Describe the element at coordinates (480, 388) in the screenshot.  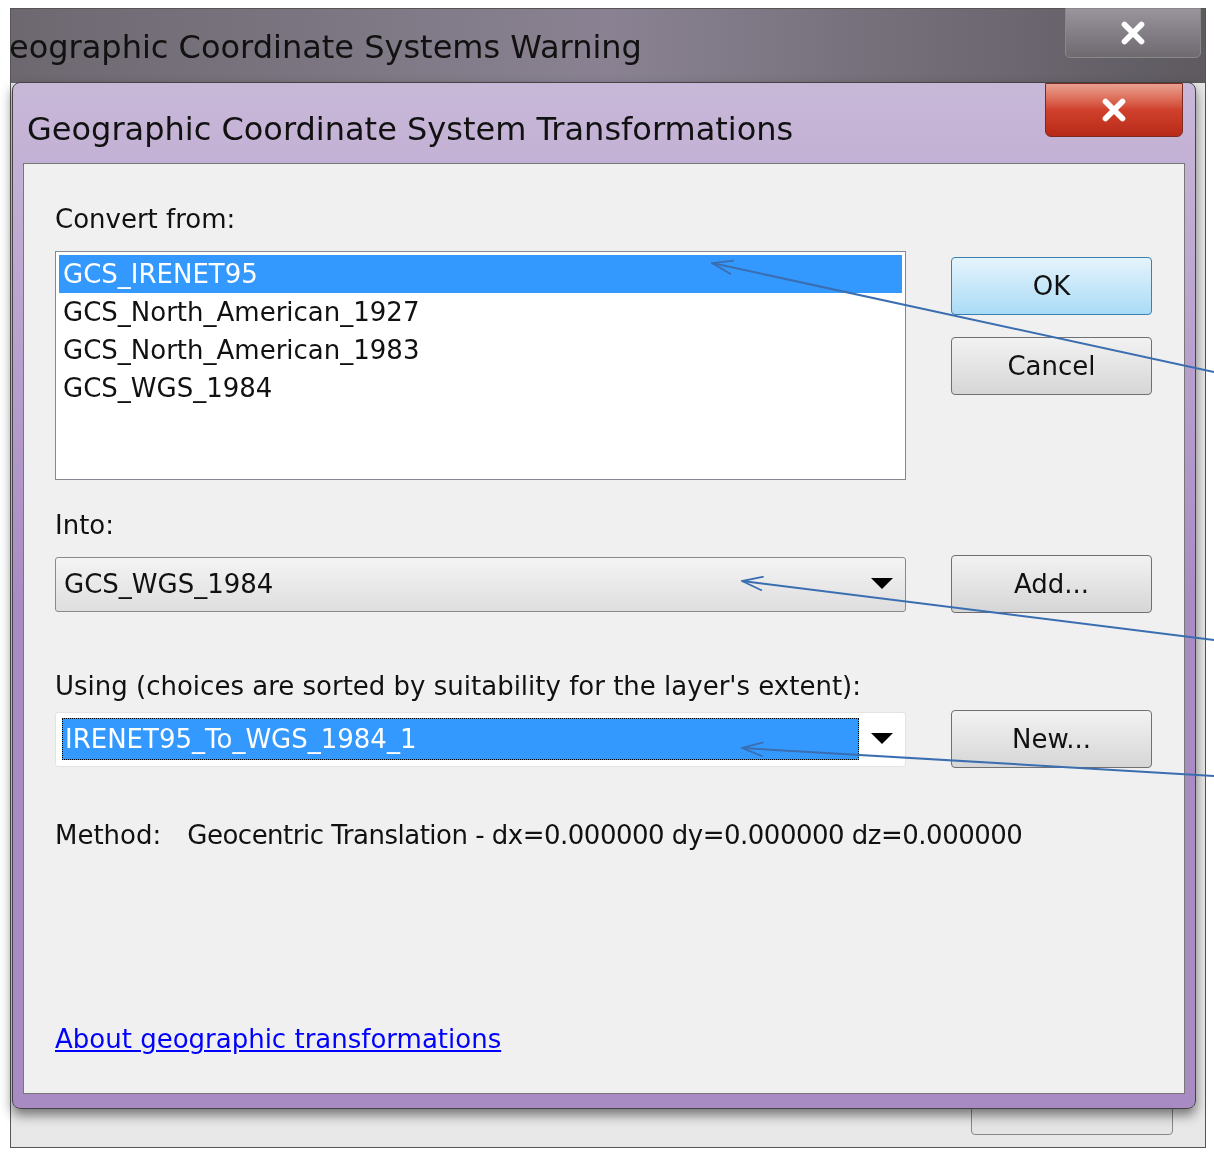
I see `list-item: GCS_WGS_1984` at that location.